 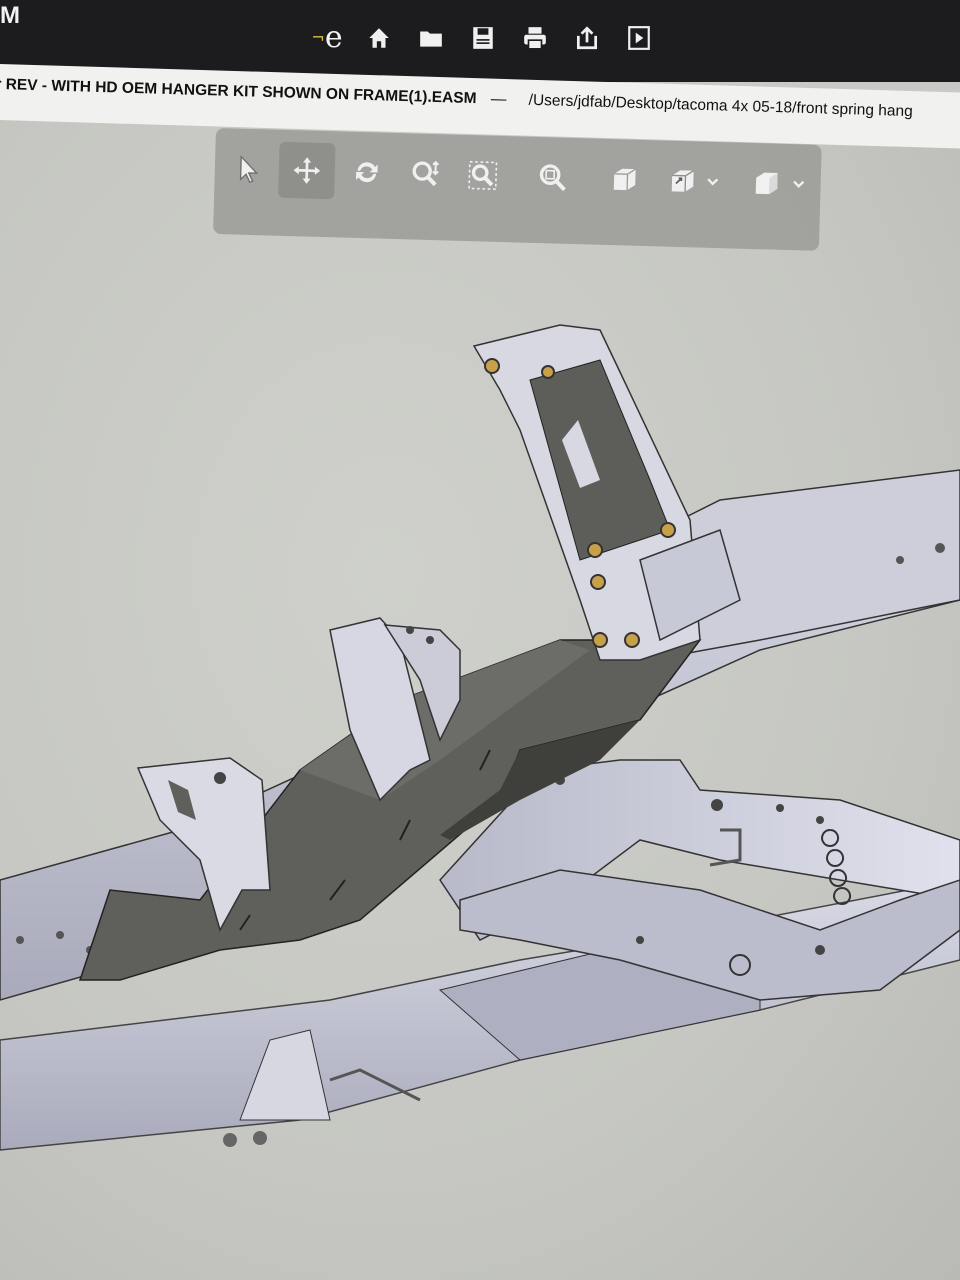 I want to click on pan-icon, so click(x=307, y=170).